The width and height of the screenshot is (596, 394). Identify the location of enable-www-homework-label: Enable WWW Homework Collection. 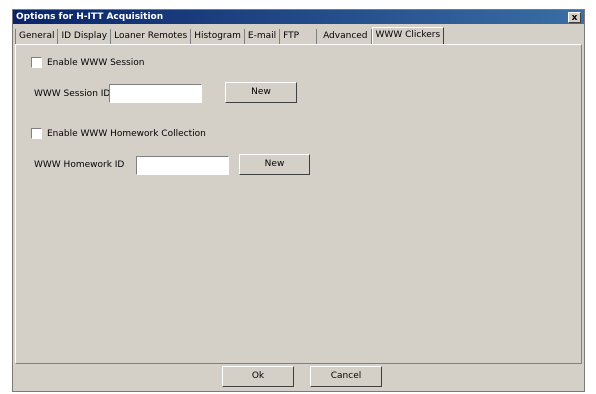
(126, 133).